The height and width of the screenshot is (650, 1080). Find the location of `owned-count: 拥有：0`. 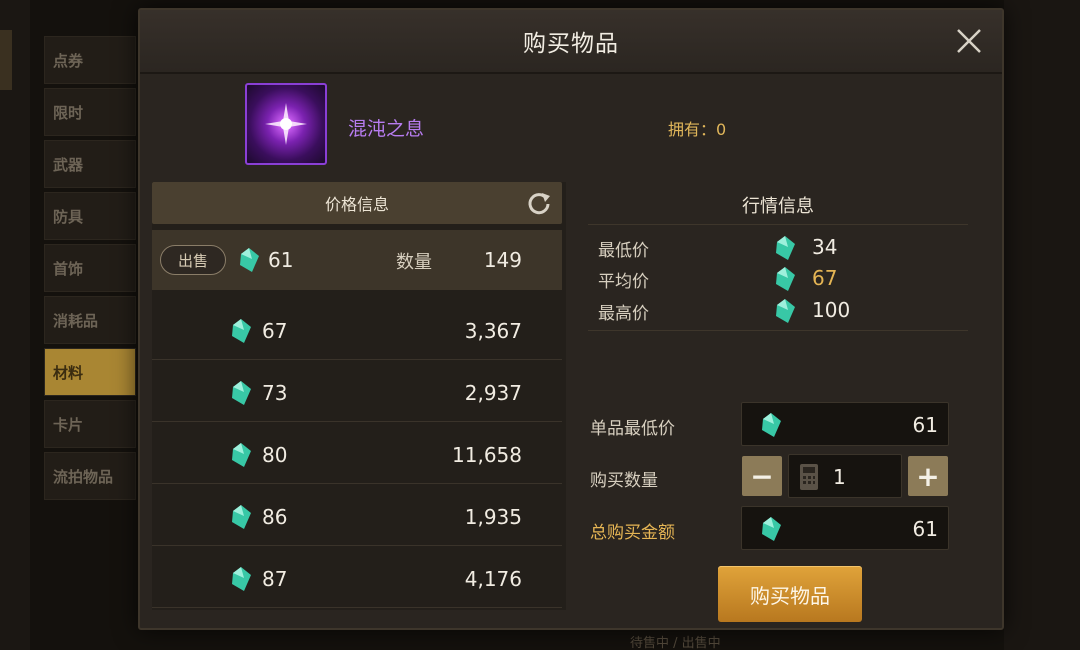

owned-count: 拥有：0 is located at coordinates (697, 129).